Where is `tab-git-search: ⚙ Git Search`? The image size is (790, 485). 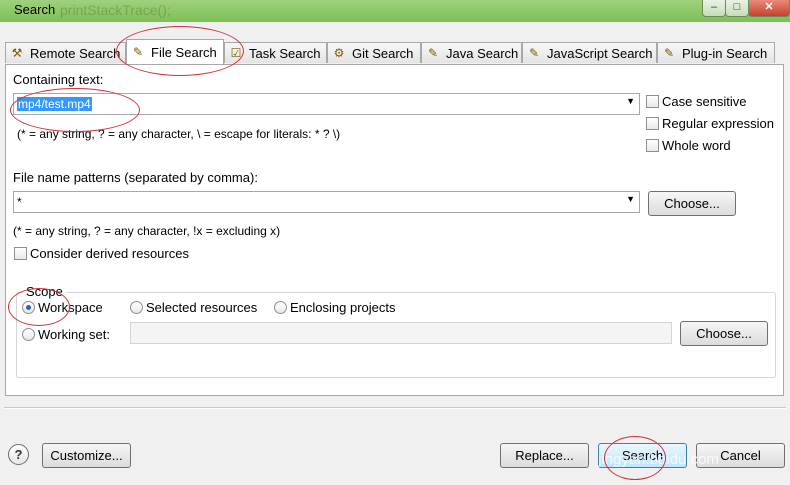
tab-git-search: ⚙ Git Search is located at coordinates (374, 52).